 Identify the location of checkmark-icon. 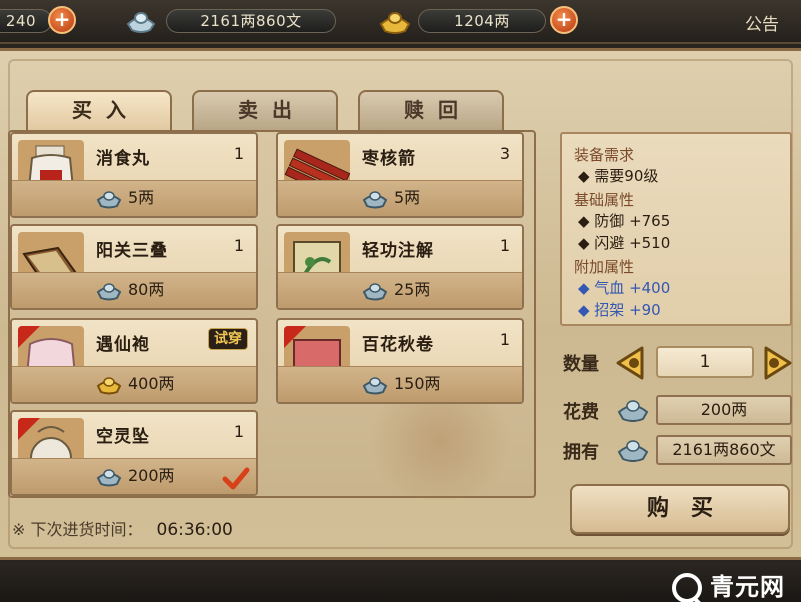
(236, 478).